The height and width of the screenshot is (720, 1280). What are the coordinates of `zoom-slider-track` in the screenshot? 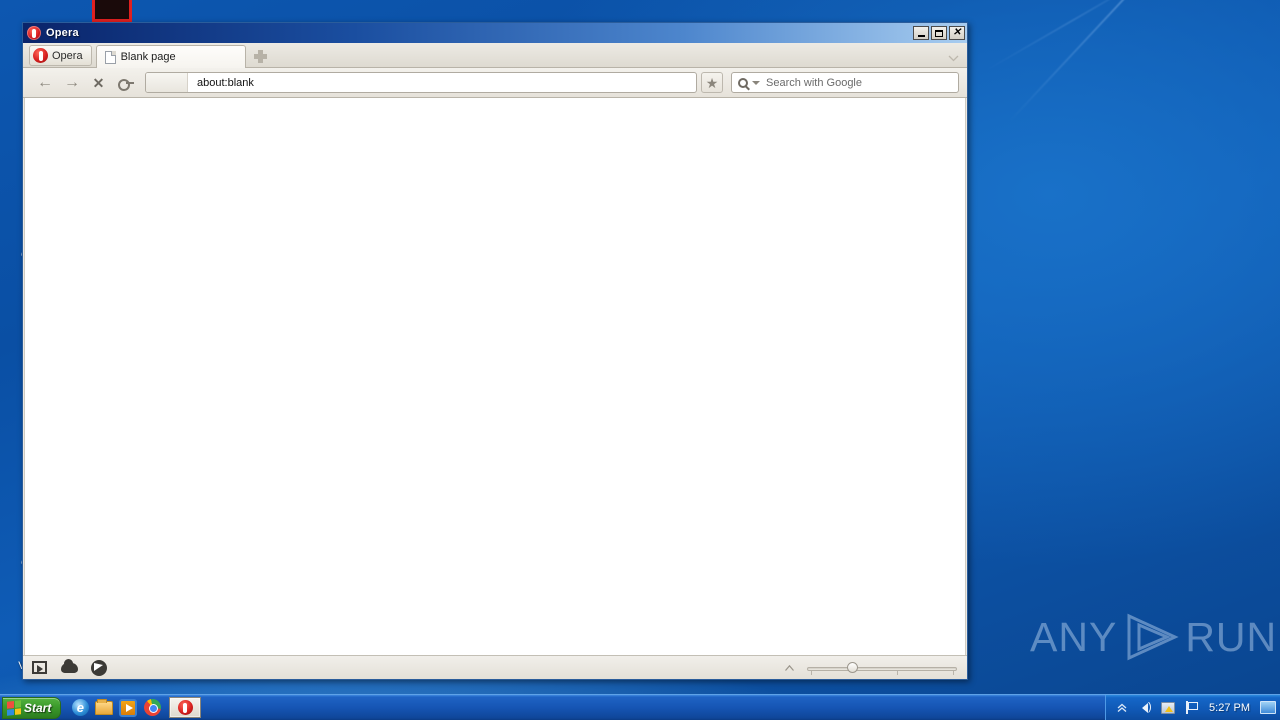 It's located at (882, 668).